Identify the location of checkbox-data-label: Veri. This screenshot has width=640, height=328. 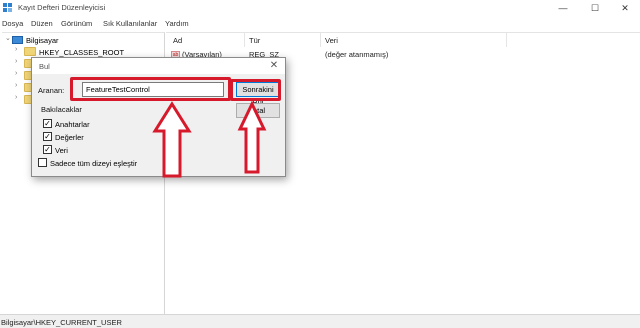
(61, 150).